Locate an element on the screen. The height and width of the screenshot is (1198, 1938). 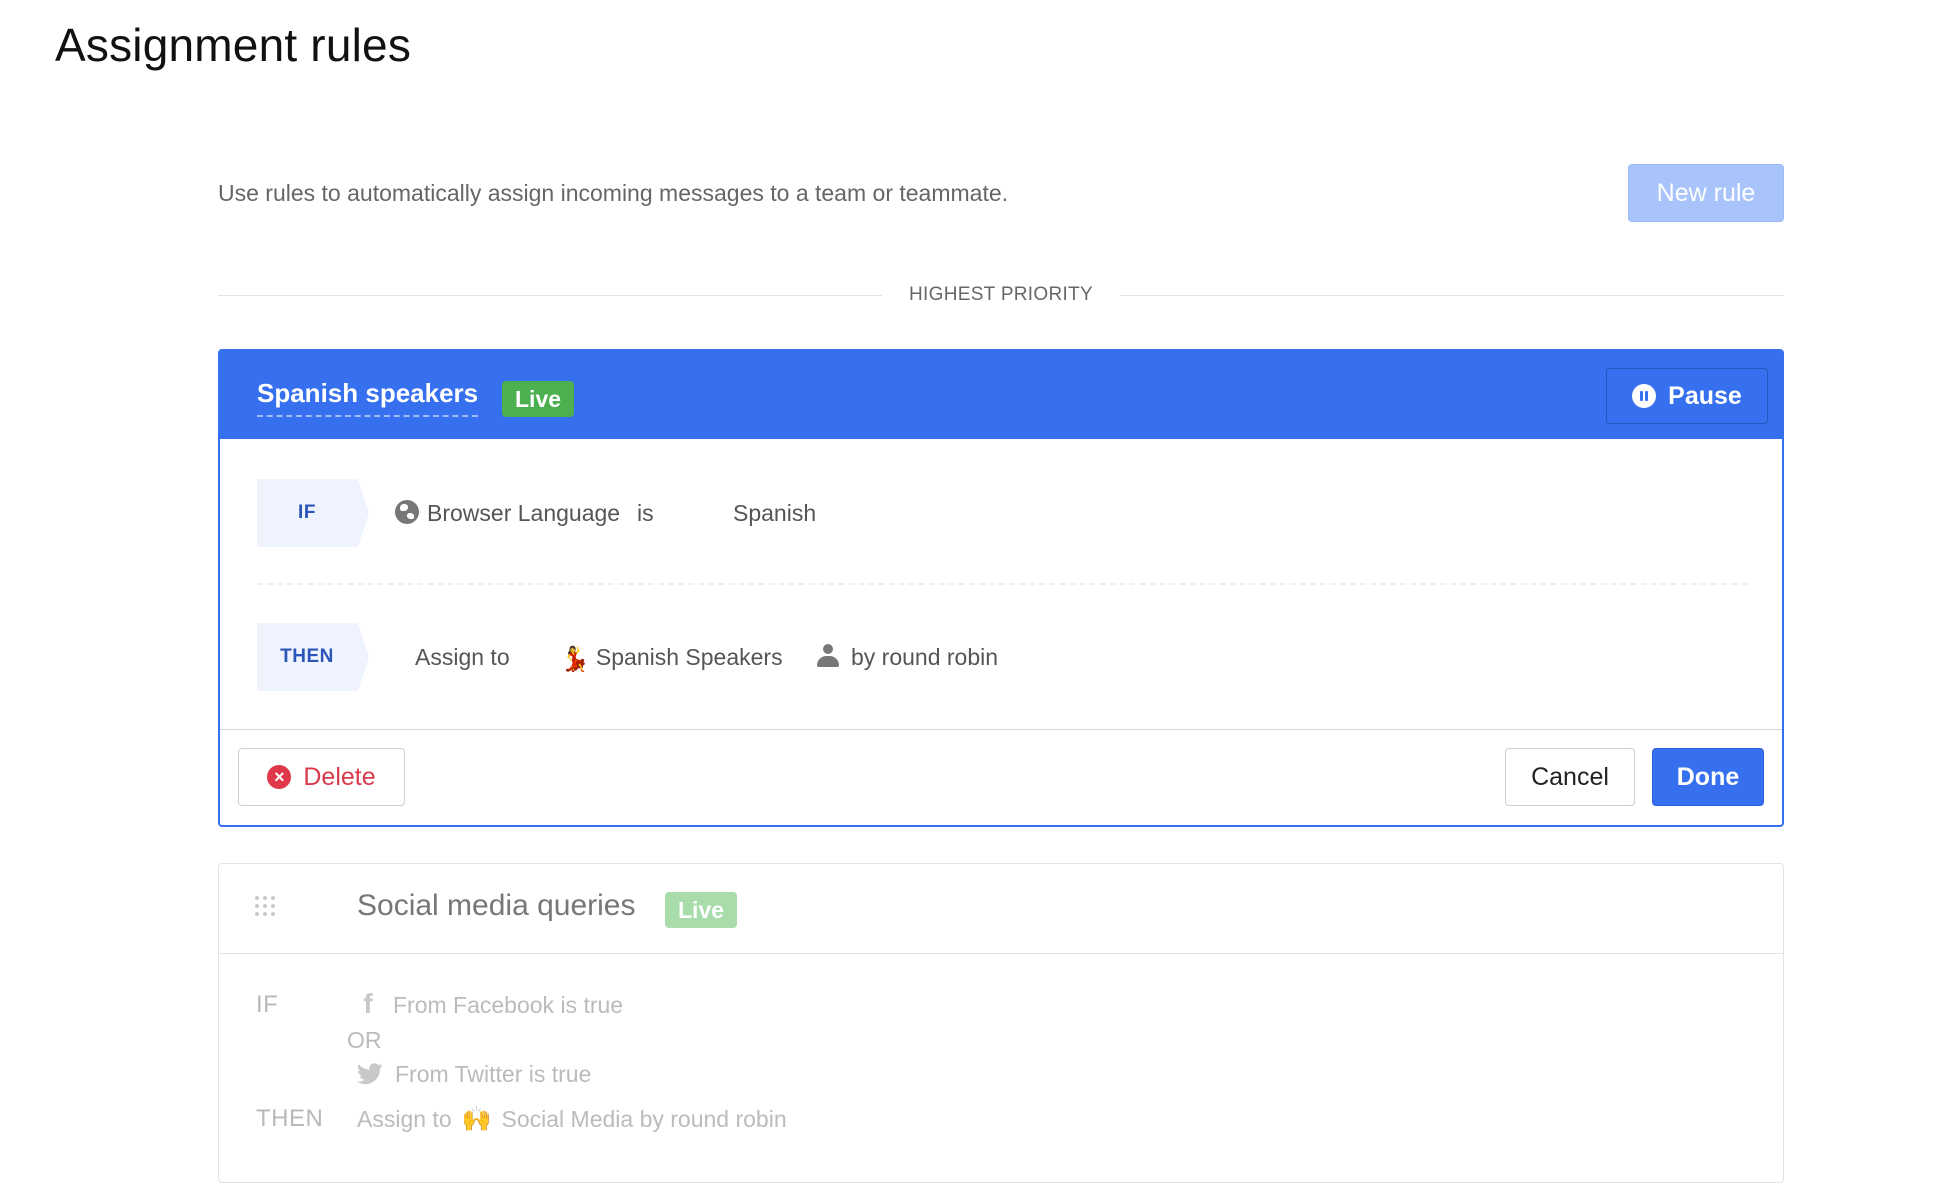
condition-twitter: From Twitter is true is located at coordinates (474, 1074).